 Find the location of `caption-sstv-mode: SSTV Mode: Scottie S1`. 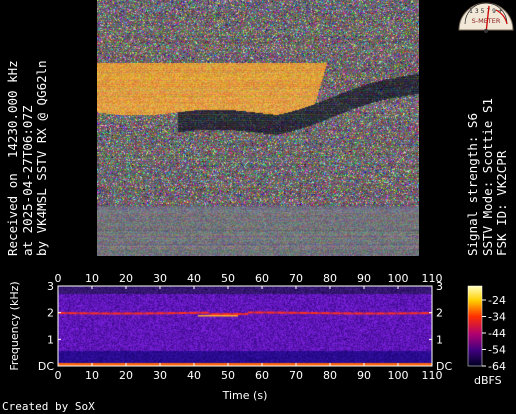

caption-sstv-mode: SSTV Mode: Scottie S1 is located at coordinates (487, 176).